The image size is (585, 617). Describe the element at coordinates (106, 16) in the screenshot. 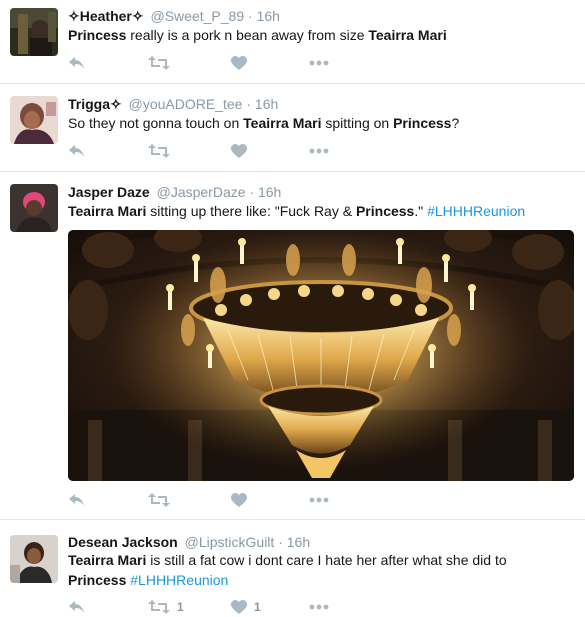

I see `display-name: Heather` at that location.